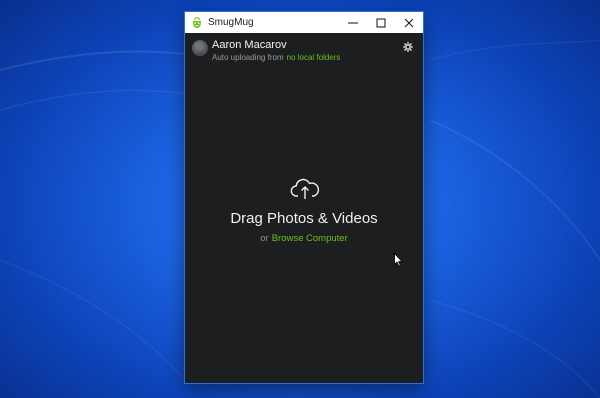 The height and width of the screenshot is (398, 600). I want to click on close-icon, so click(409, 22).